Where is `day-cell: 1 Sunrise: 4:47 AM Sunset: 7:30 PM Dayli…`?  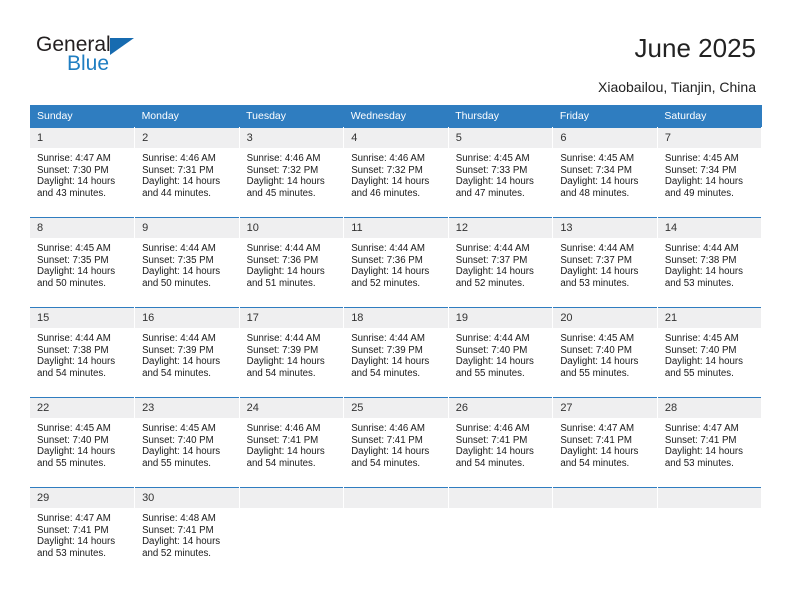 day-cell: 1 Sunrise: 4:47 AM Sunset: 7:30 PM Dayli… is located at coordinates (83, 172).